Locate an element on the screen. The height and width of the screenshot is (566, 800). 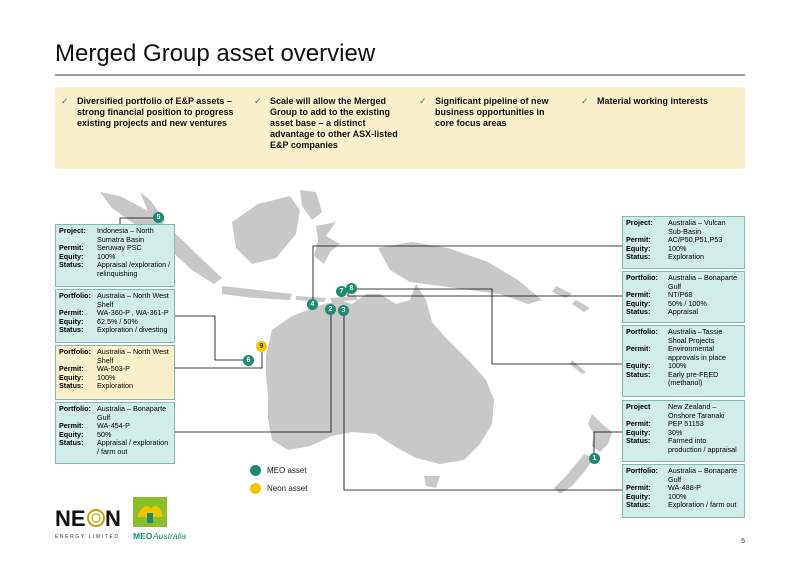
svg-text: ENERGY LIMITED is located at coordinates (87, 537).